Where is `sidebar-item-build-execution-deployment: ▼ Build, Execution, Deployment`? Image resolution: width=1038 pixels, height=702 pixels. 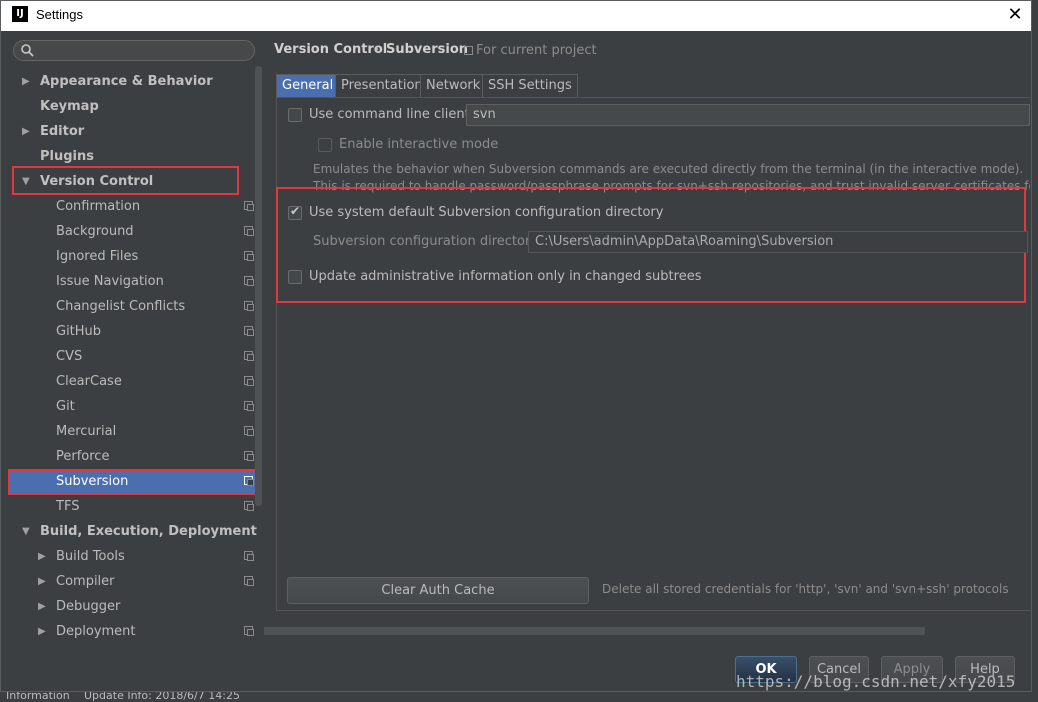 sidebar-item-build-execution-deployment: ▼ Build, Execution, Deployment is located at coordinates (132, 531).